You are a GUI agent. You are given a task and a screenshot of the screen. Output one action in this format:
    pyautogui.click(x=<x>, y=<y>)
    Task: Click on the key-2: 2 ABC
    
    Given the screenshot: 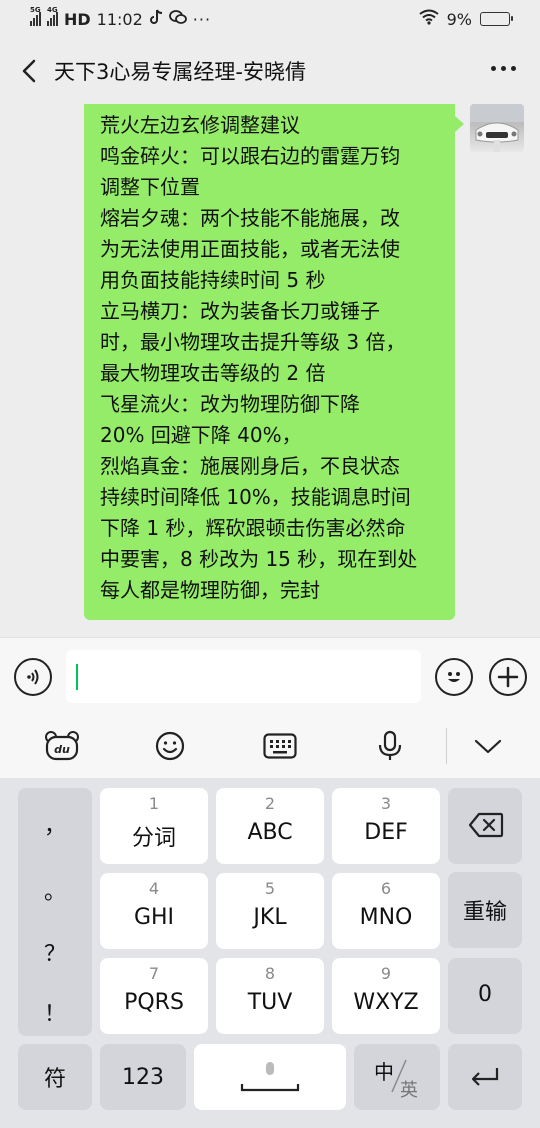 What is the action you would take?
    pyautogui.click(x=270, y=826)
    